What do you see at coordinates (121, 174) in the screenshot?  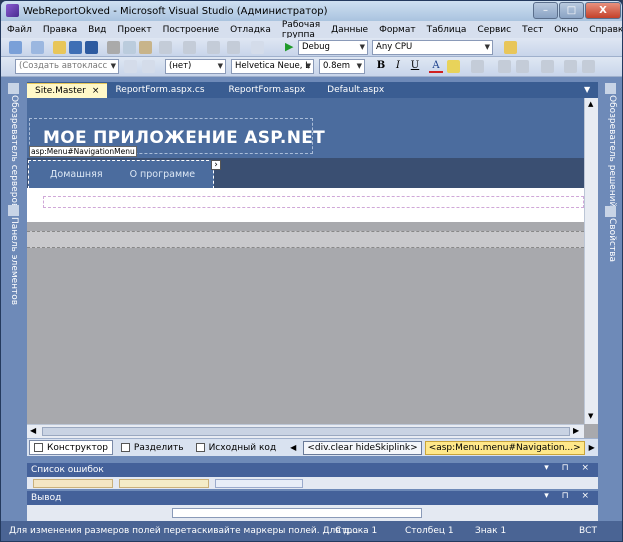 I see `navigation-menu: Домашняя О программе` at bounding box center [121, 174].